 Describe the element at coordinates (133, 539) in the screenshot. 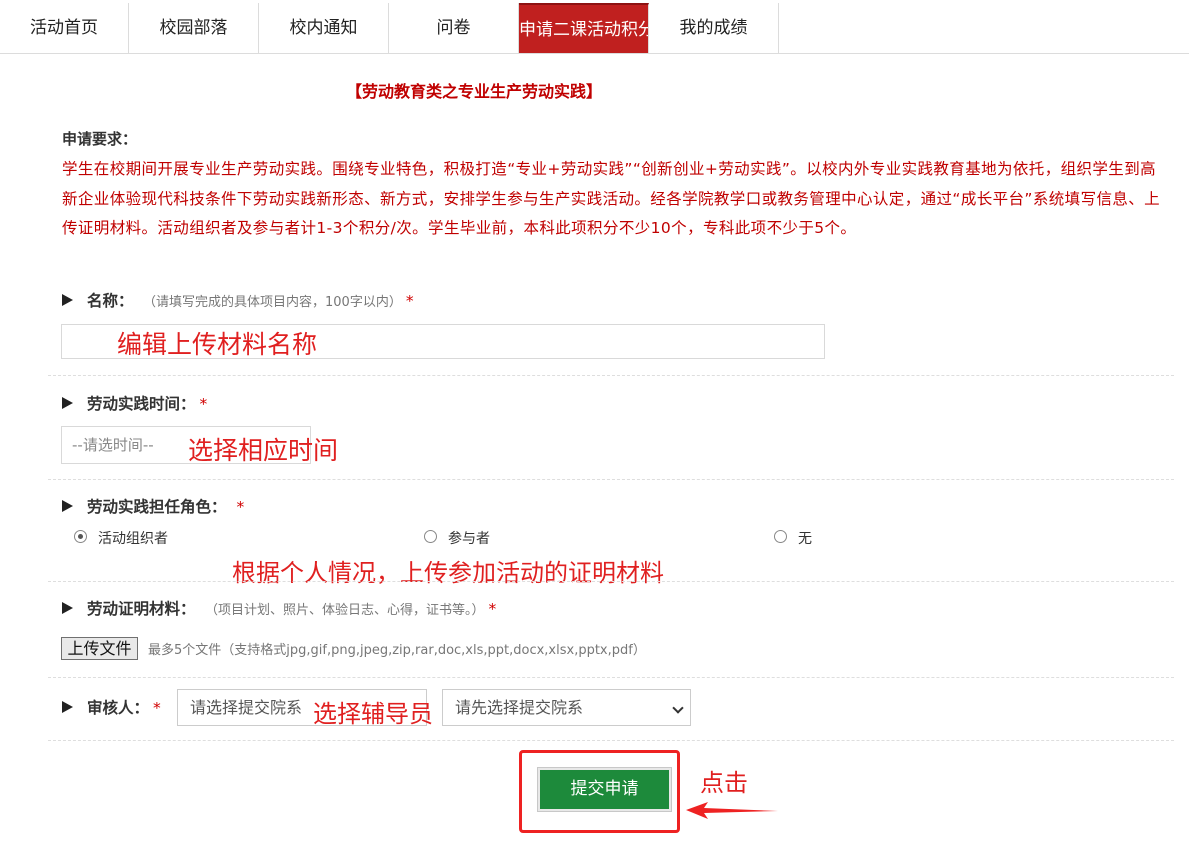

I see `radio-organizer-label: 活动组织者` at that location.